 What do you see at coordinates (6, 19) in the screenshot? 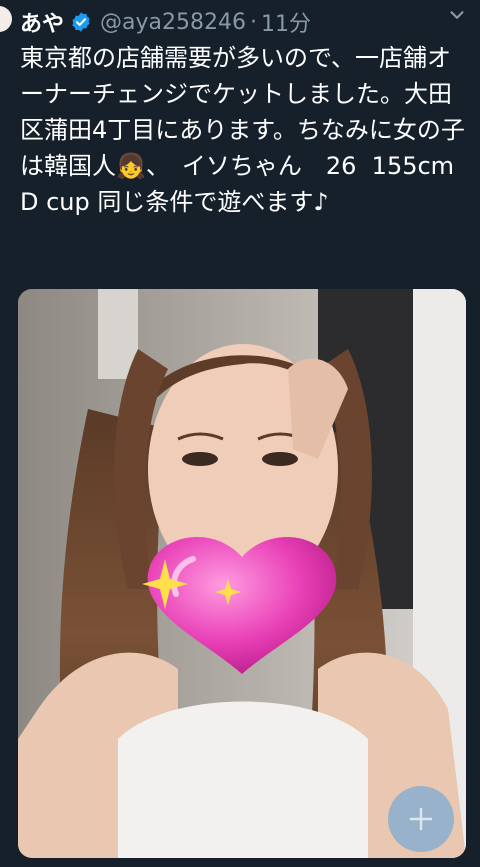
I see `avatar` at bounding box center [6, 19].